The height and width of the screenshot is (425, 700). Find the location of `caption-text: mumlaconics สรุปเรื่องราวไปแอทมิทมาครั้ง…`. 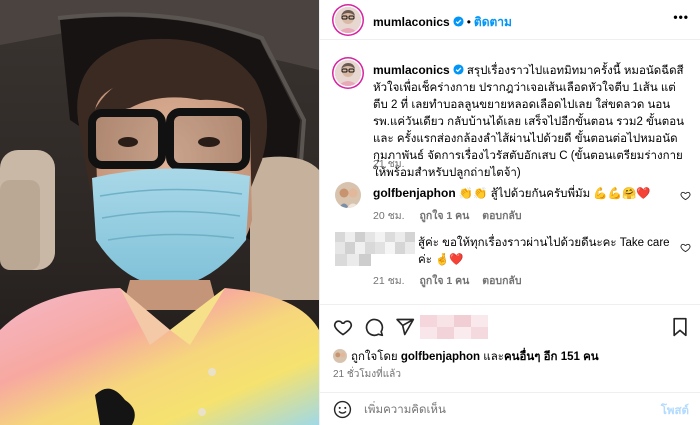

caption-text: mumlaconics สรุปเรื่องราวไปแอทมิทมาครั้ง… is located at coordinates (531, 122).